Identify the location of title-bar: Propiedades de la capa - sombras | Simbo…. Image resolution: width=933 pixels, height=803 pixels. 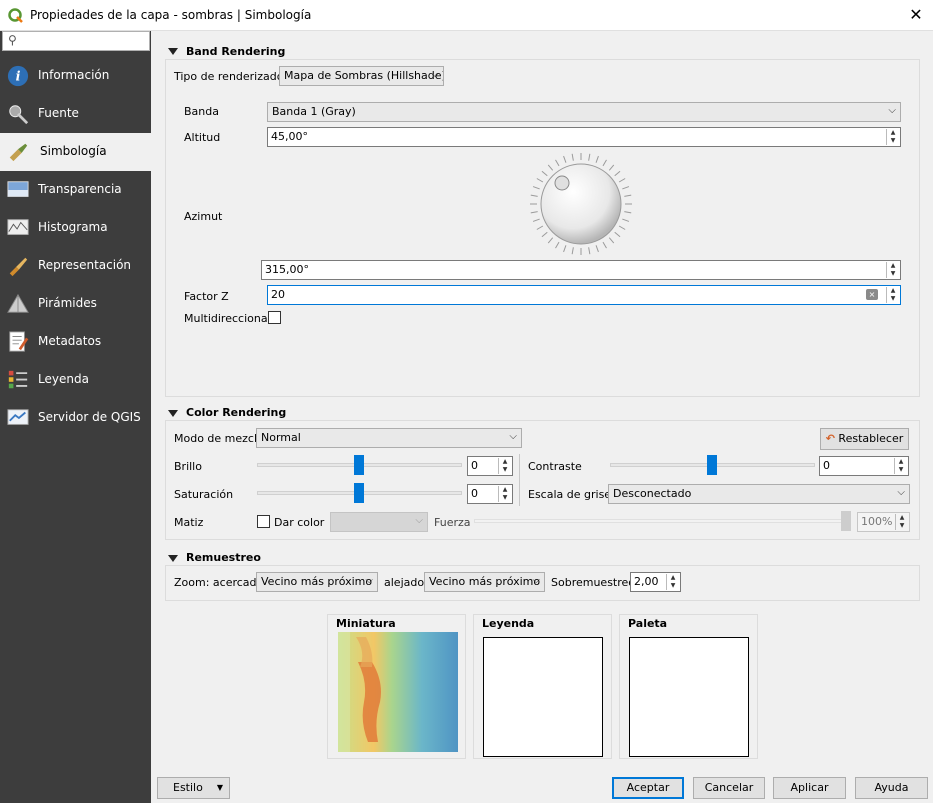
(466, 15).